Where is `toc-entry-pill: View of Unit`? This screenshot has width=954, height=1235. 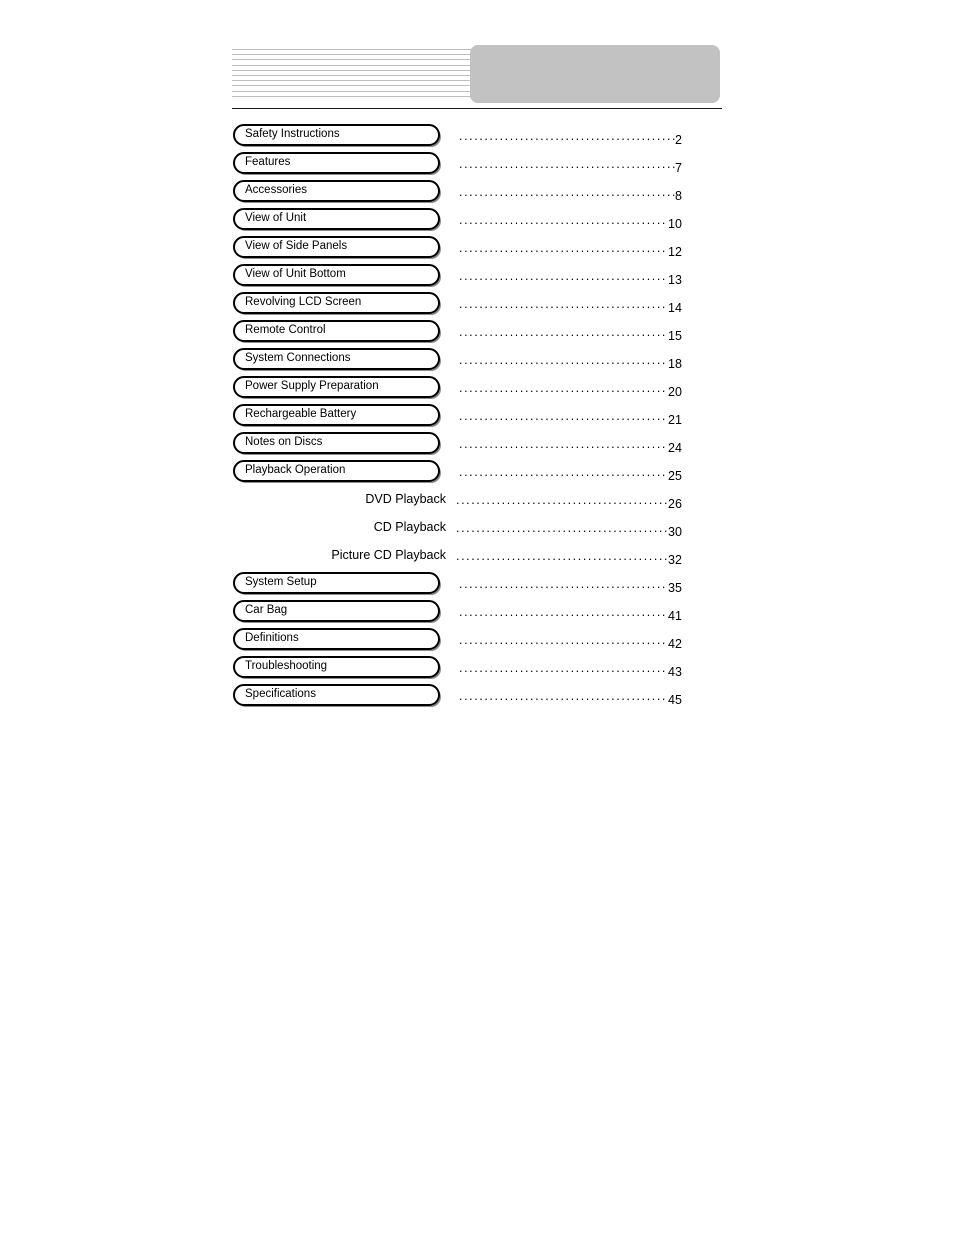
toc-entry-pill: View of Unit is located at coordinates (337, 220).